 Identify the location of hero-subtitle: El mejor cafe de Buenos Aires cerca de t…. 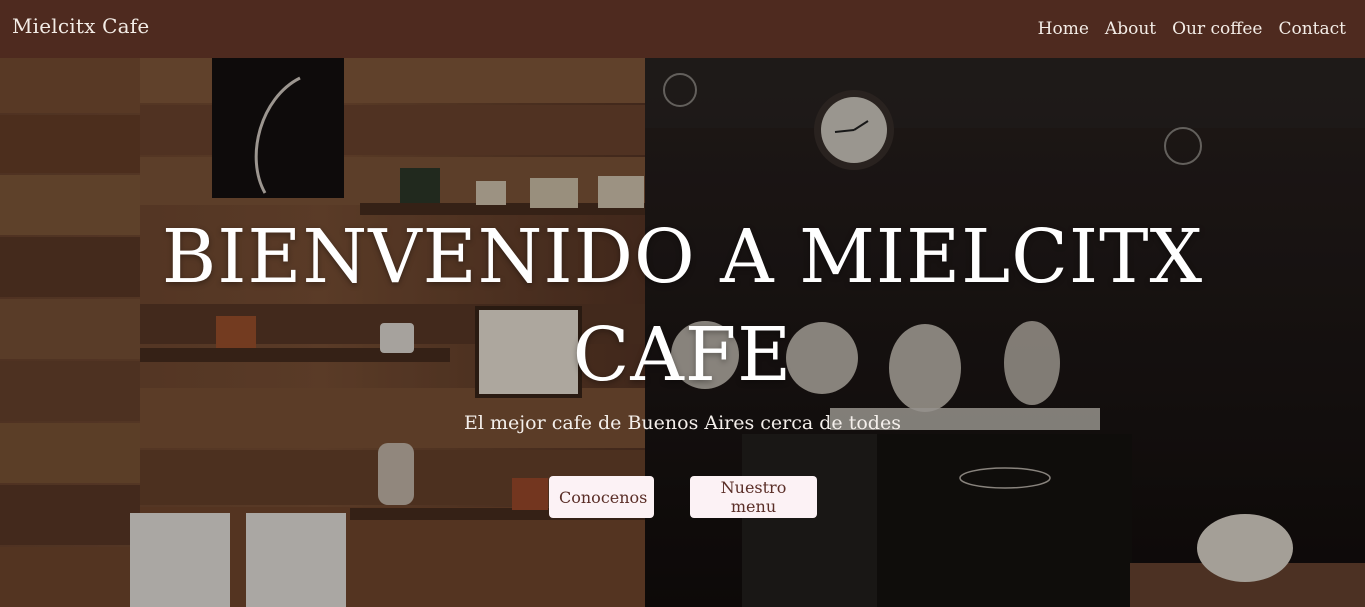
(682, 423).